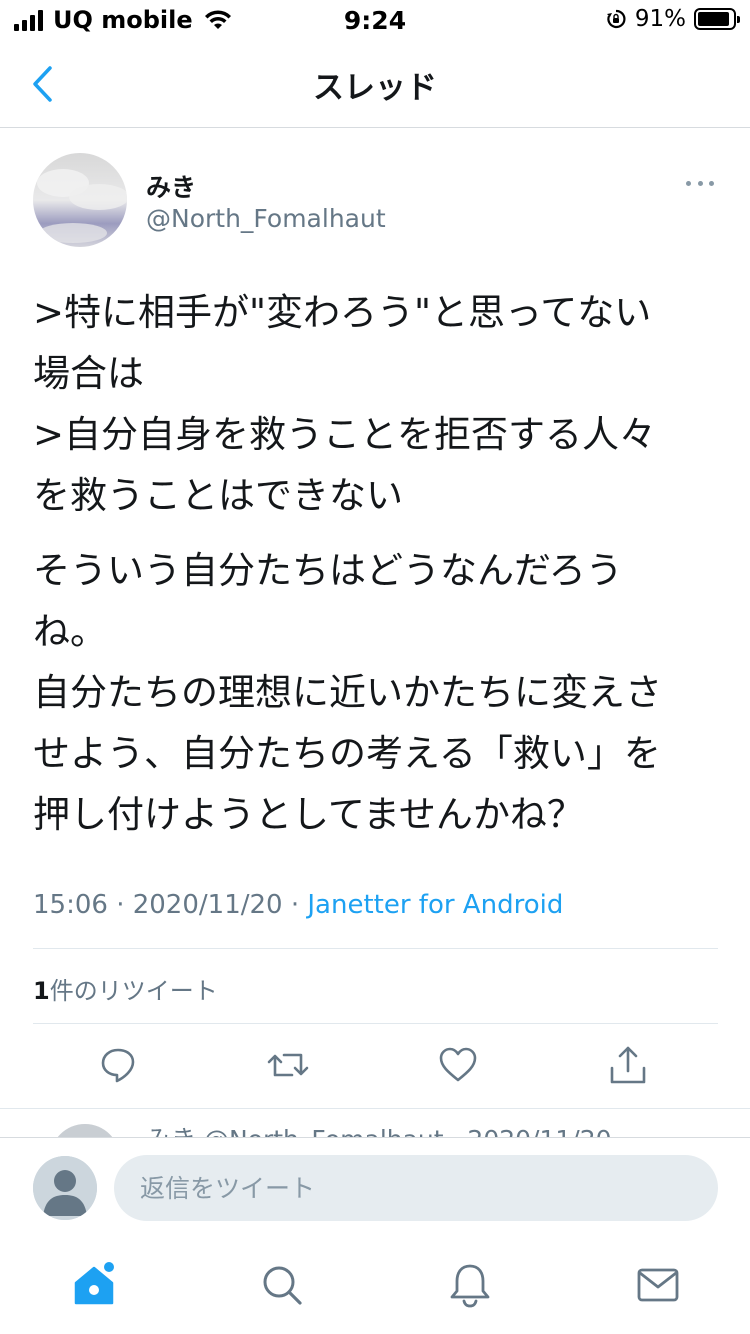  What do you see at coordinates (375, 1283) in the screenshot?
I see `tab-bar` at bounding box center [375, 1283].